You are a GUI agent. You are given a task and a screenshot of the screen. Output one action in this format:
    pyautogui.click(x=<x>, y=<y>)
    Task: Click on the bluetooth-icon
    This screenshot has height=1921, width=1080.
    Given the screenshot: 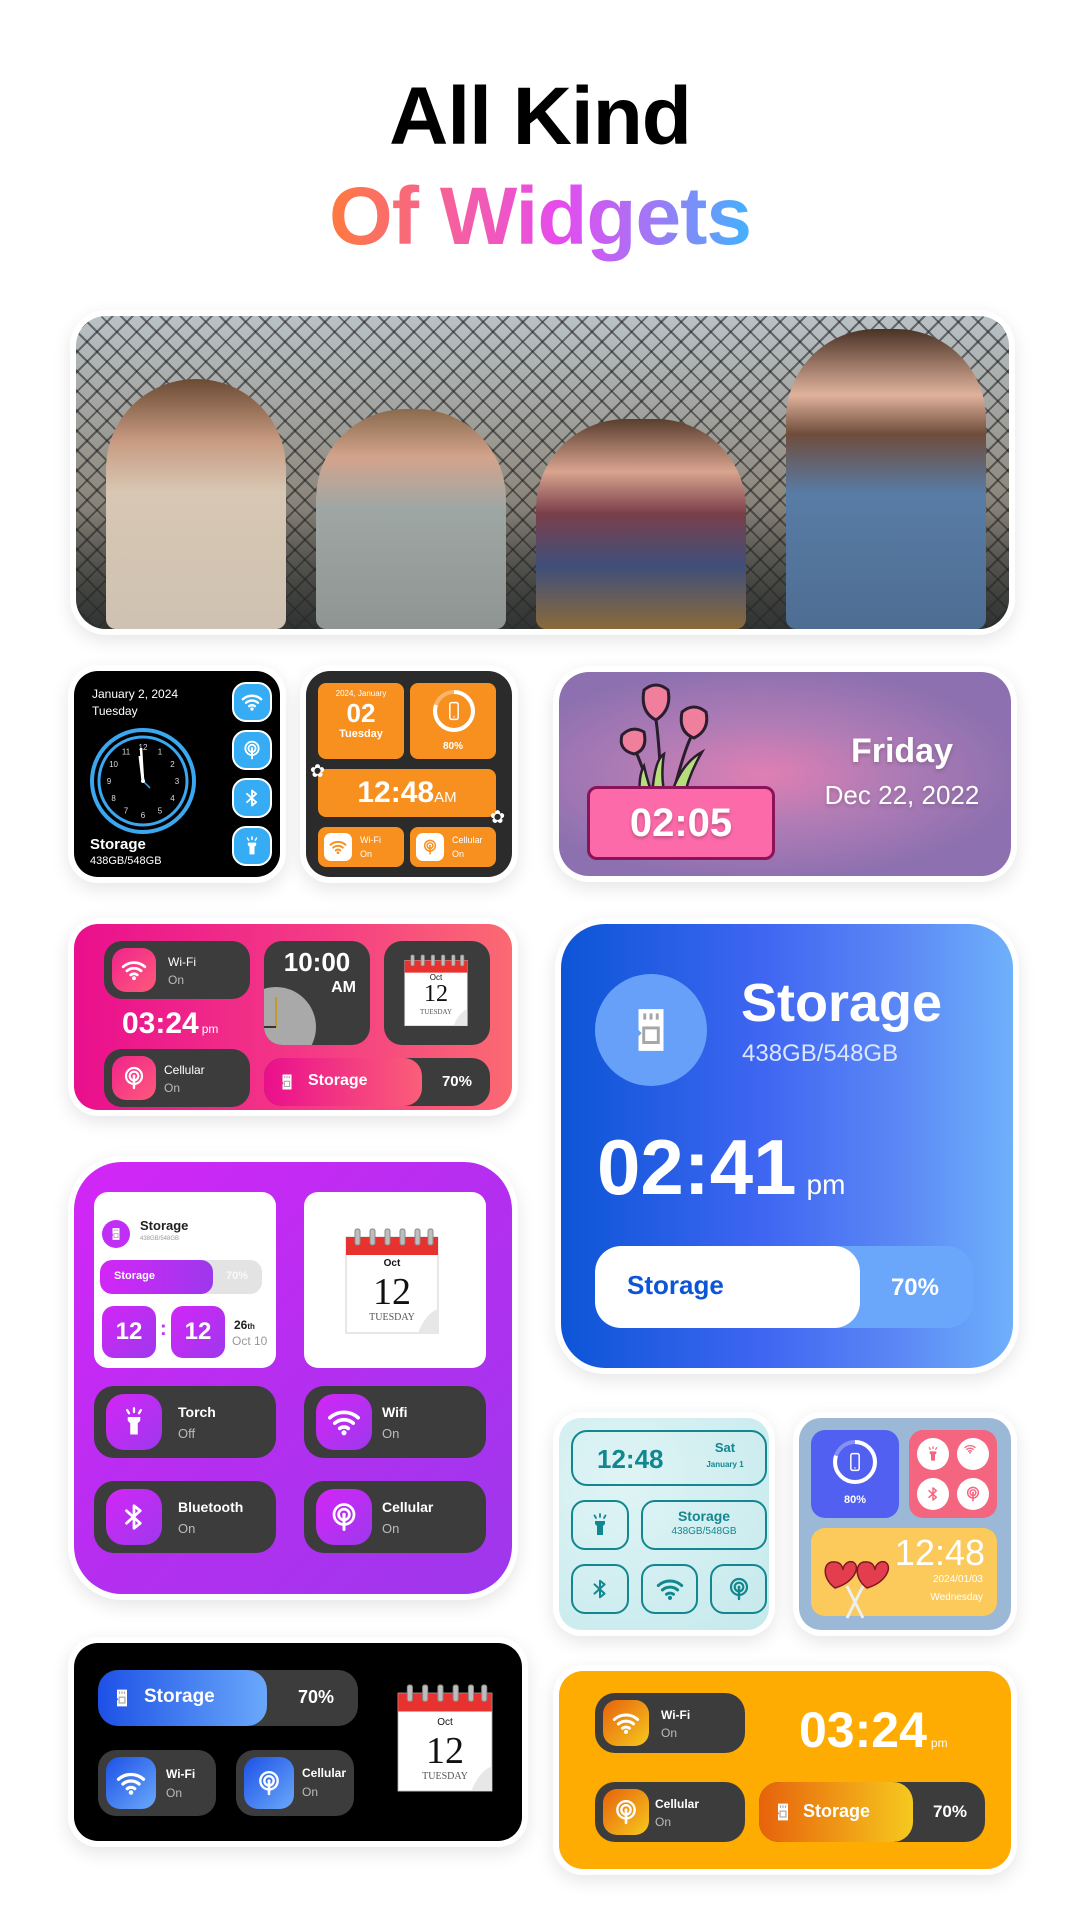 What is the action you would take?
    pyautogui.click(x=933, y=1494)
    